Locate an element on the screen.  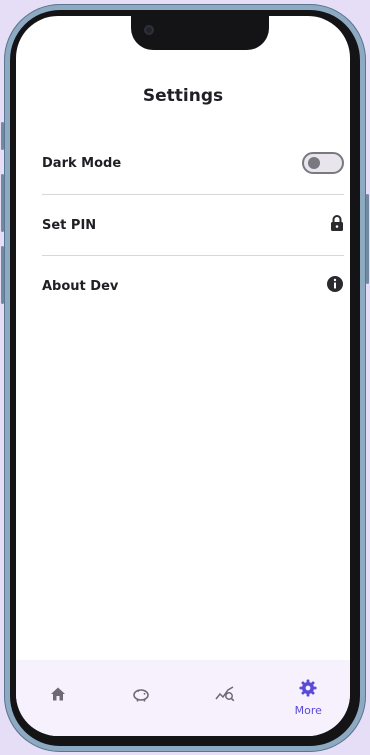
setting-row-dark-mode: Dark Mode is located at coordinates (193, 163).